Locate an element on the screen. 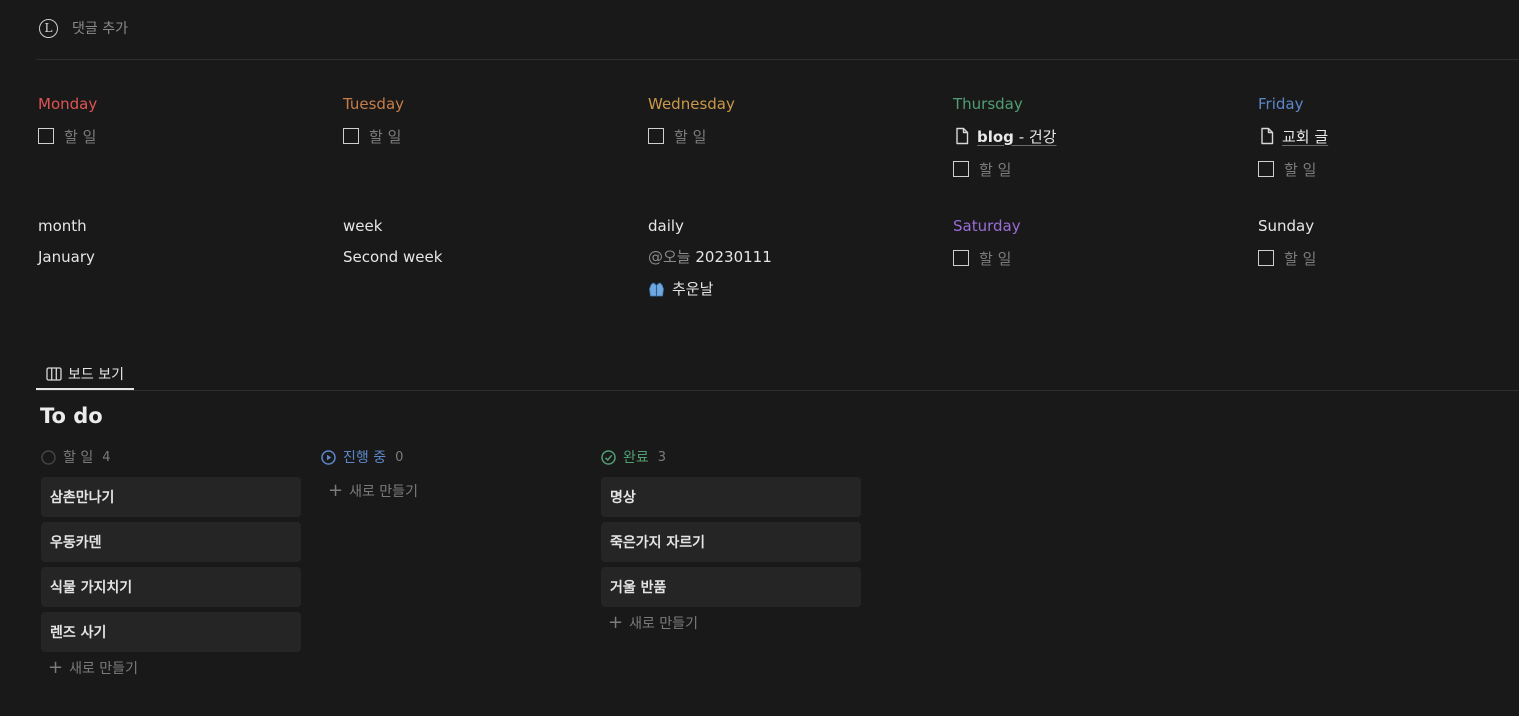 The width and height of the screenshot is (1519, 716). day-title-sunday: Sunday is located at coordinates (1286, 226).